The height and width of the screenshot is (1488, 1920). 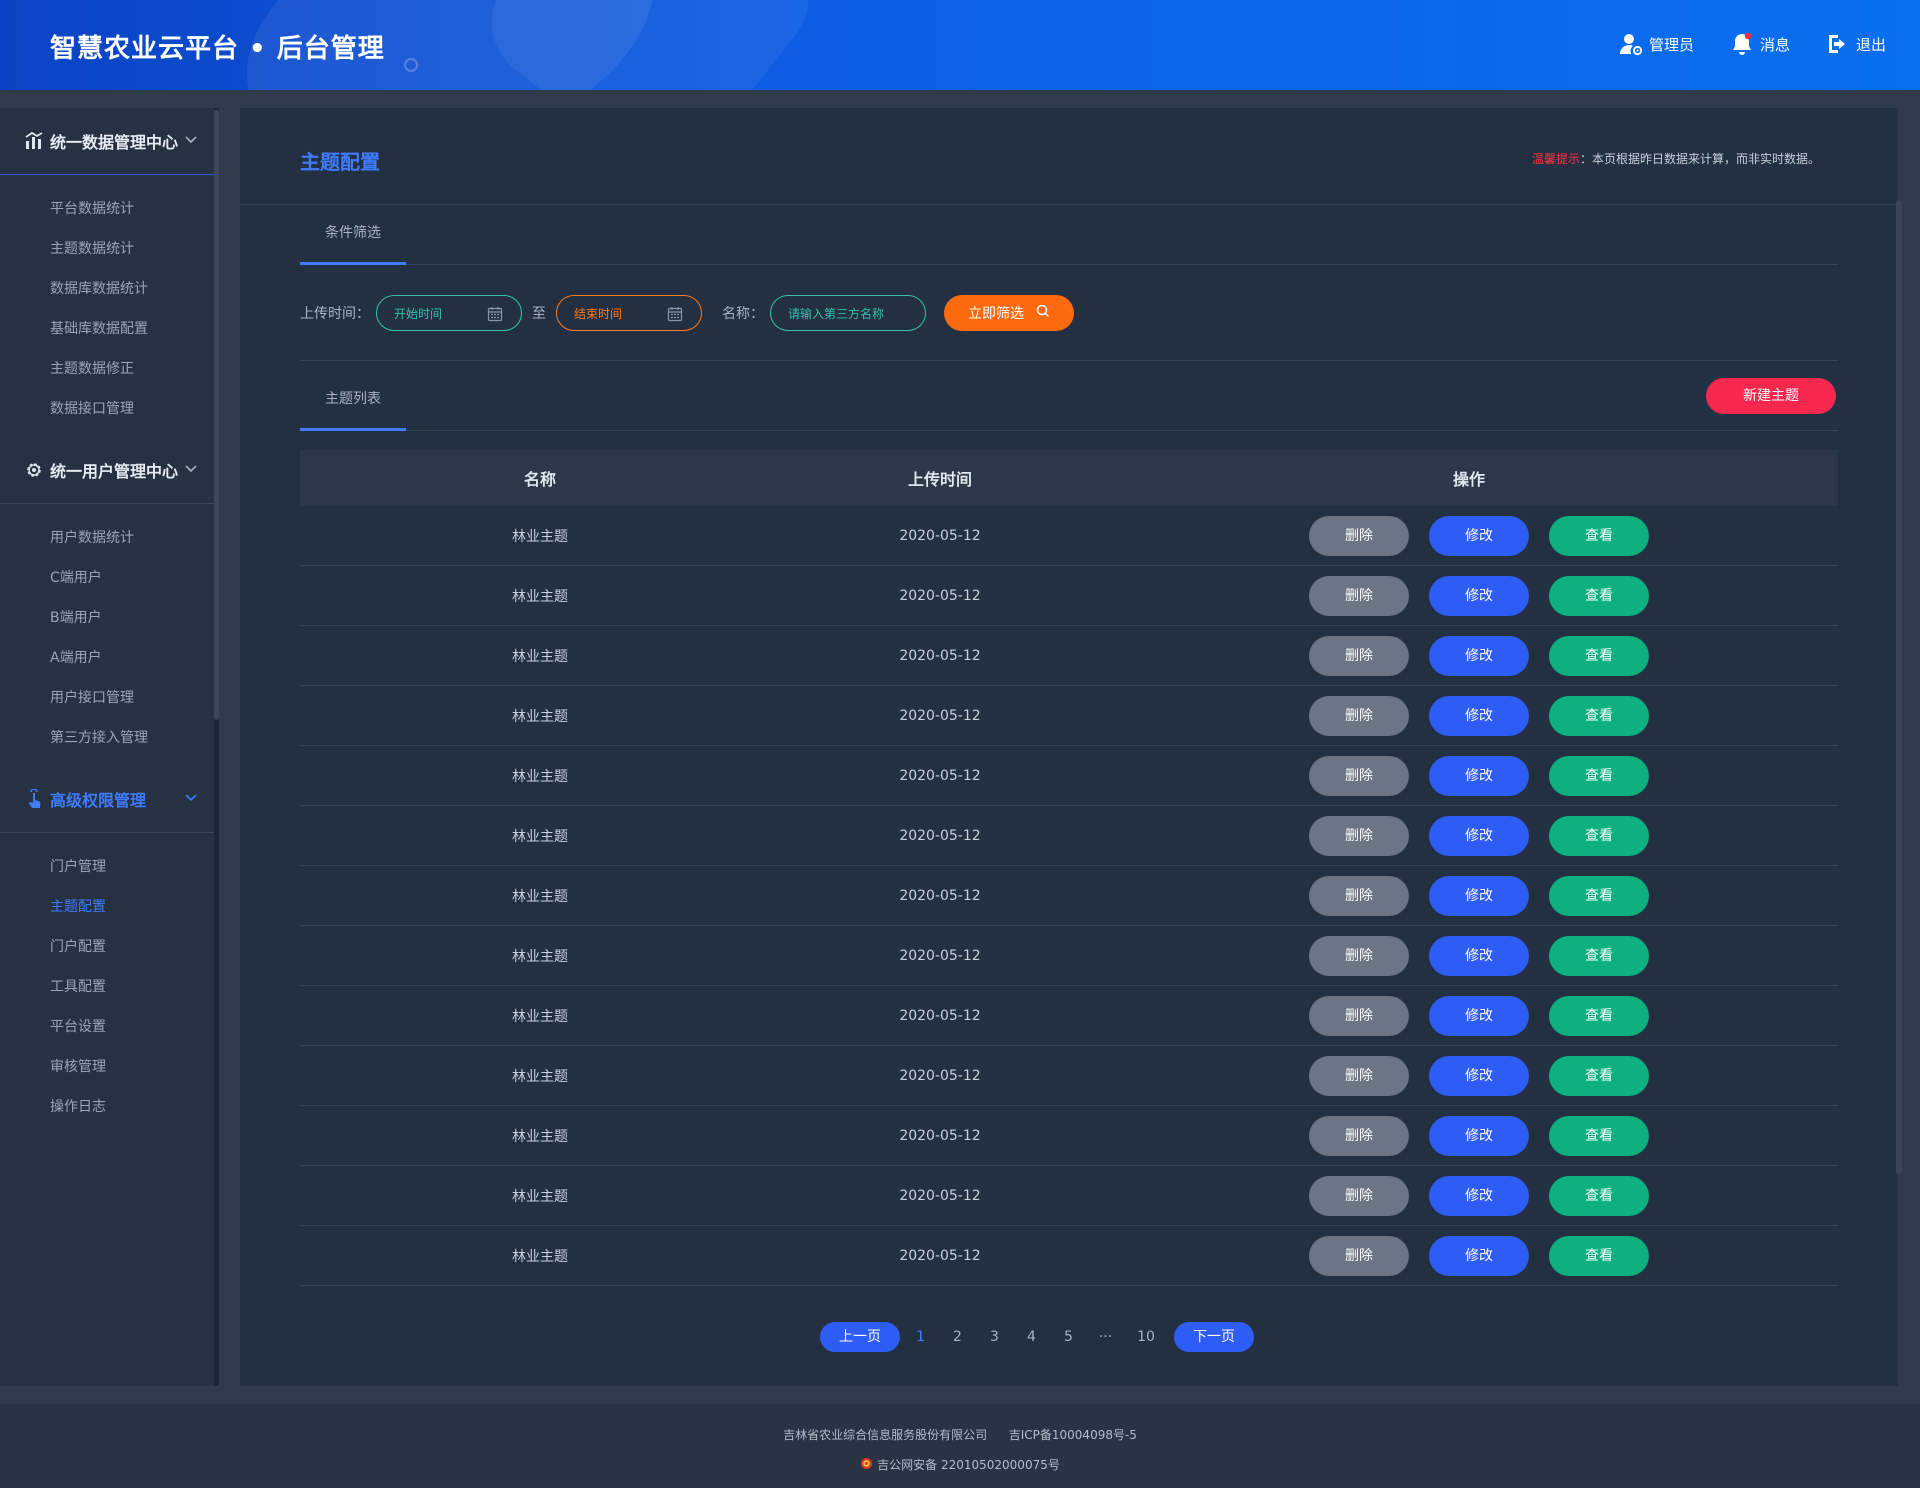 What do you see at coordinates (108, 409) in the screenshot?
I see `sidebar-item: 数据接口管理` at bounding box center [108, 409].